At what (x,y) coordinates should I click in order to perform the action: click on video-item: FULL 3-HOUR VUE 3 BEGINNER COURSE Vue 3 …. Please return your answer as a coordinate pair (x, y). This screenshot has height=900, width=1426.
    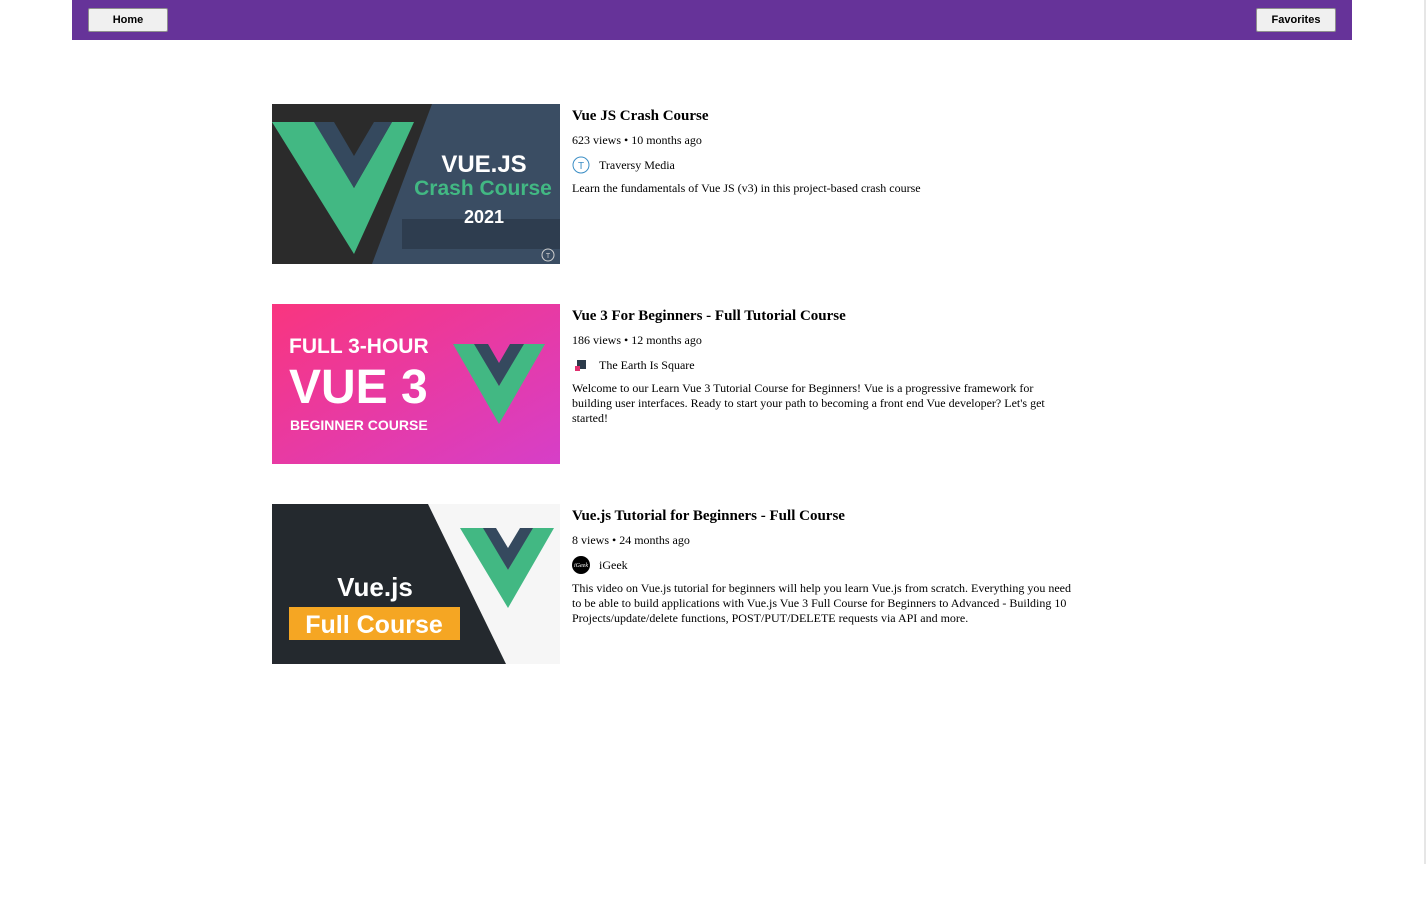
    Looking at the image, I should click on (672, 384).